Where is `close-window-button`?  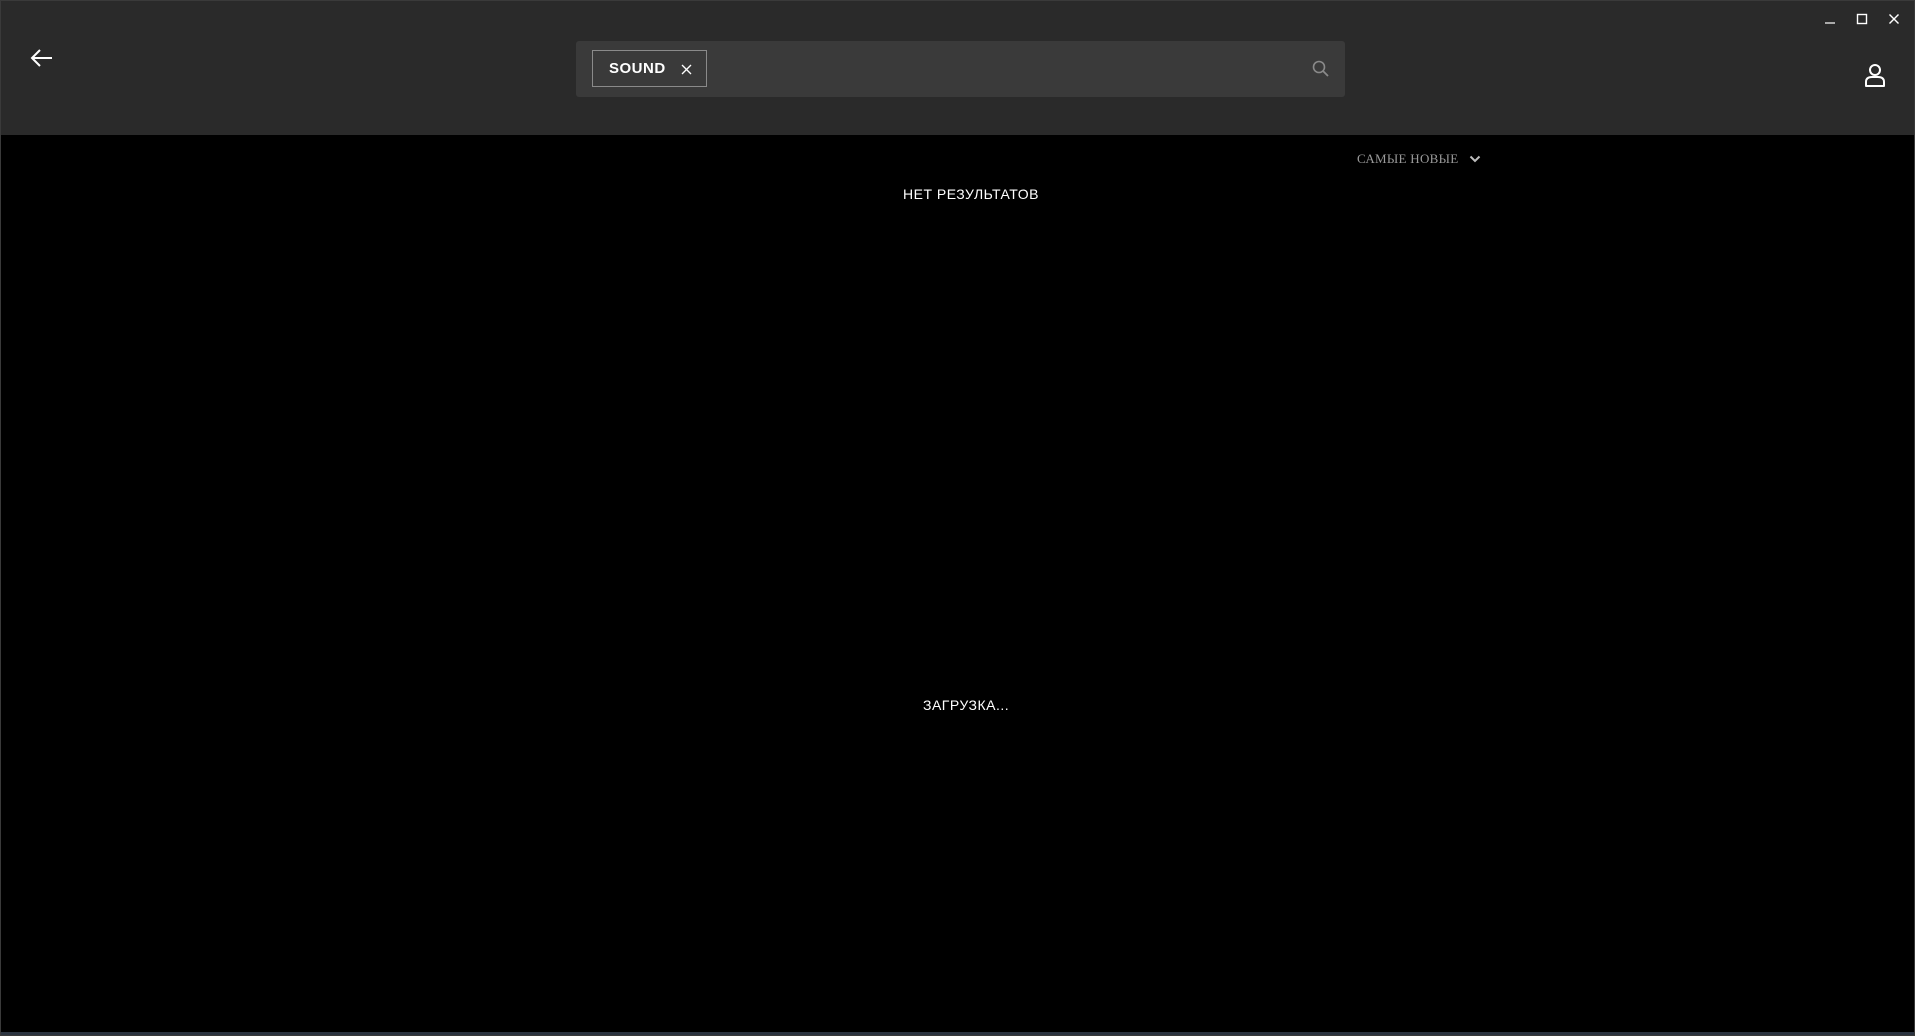
close-window-button is located at coordinates (1894, 19).